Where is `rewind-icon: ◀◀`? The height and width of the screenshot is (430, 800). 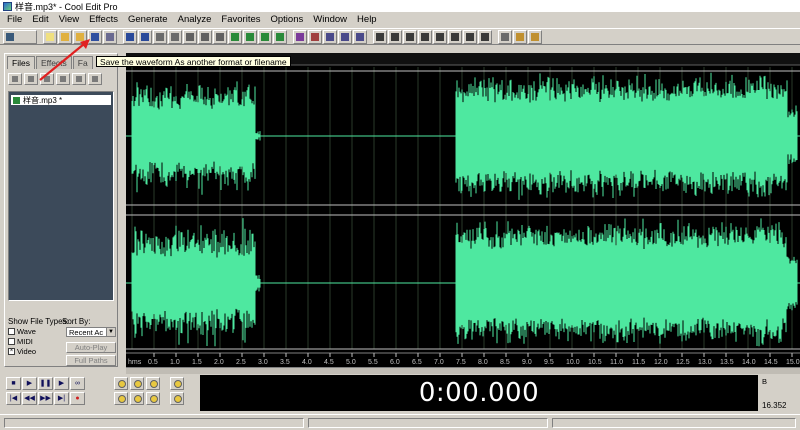 rewind-icon: ◀◀ is located at coordinates (29, 398).